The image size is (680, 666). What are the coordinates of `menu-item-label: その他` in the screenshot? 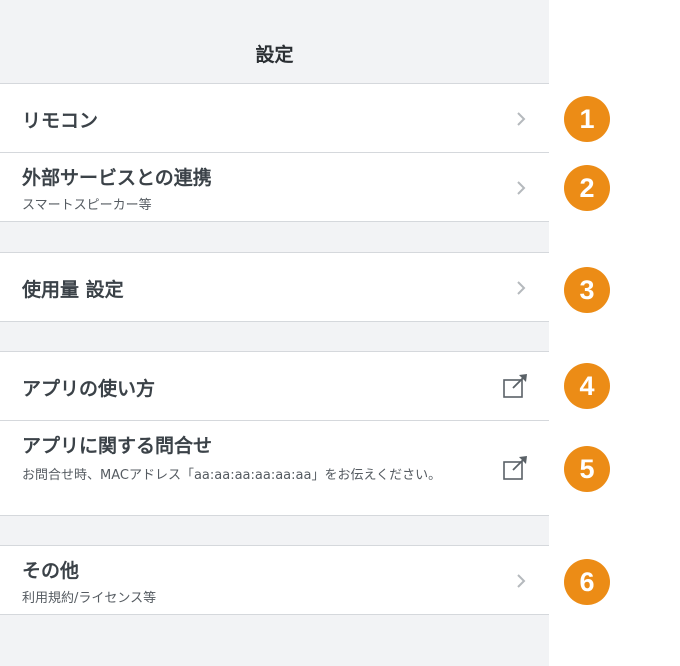 It's located at (51, 571).